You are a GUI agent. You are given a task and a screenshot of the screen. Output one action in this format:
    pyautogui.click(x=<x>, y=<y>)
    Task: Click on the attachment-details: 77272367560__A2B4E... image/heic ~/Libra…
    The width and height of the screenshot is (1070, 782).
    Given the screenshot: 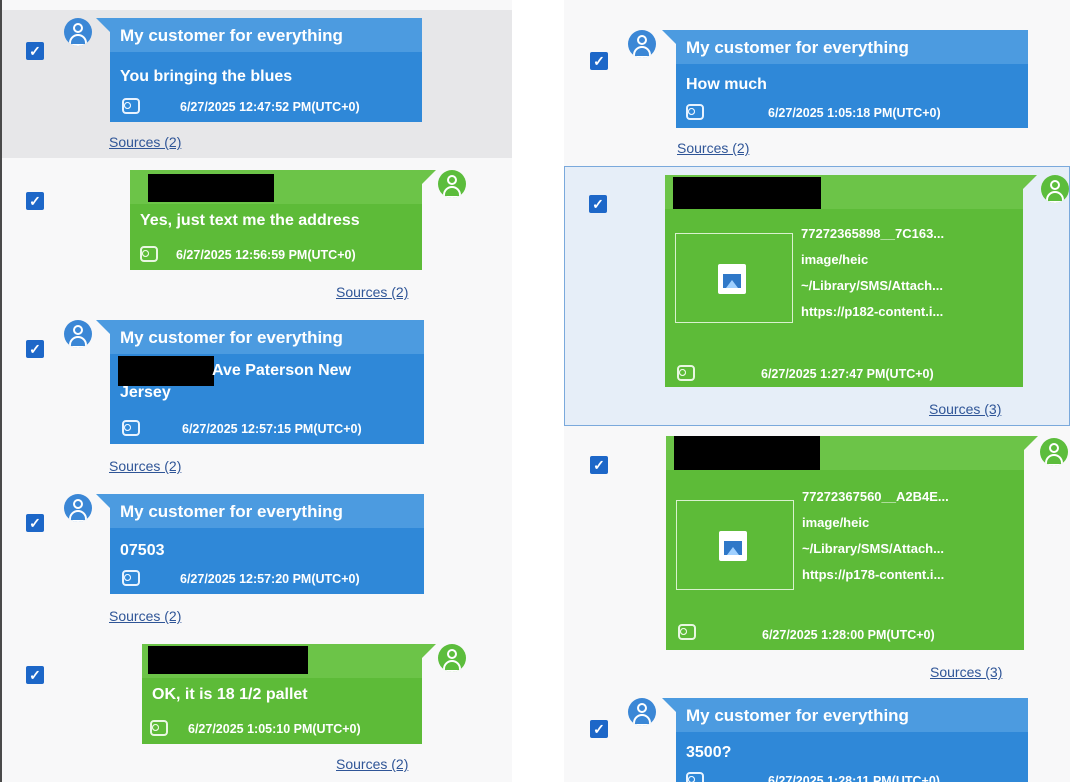 What is the action you would take?
    pyautogui.click(x=875, y=536)
    